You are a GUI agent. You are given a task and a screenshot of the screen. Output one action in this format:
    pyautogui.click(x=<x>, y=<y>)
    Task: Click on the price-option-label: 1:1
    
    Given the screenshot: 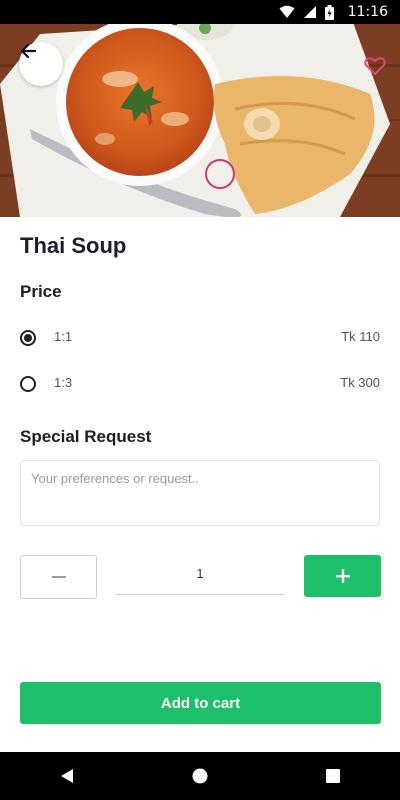 What is the action you would take?
    pyautogui.click(x=63, y=336)
    